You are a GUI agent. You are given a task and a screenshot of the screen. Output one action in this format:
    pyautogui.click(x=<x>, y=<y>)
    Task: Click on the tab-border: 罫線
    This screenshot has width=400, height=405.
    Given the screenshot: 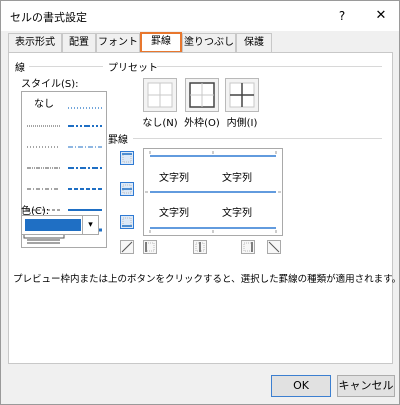 What is the action you would take?
    pyautogui.click(x=161, y=42)
    